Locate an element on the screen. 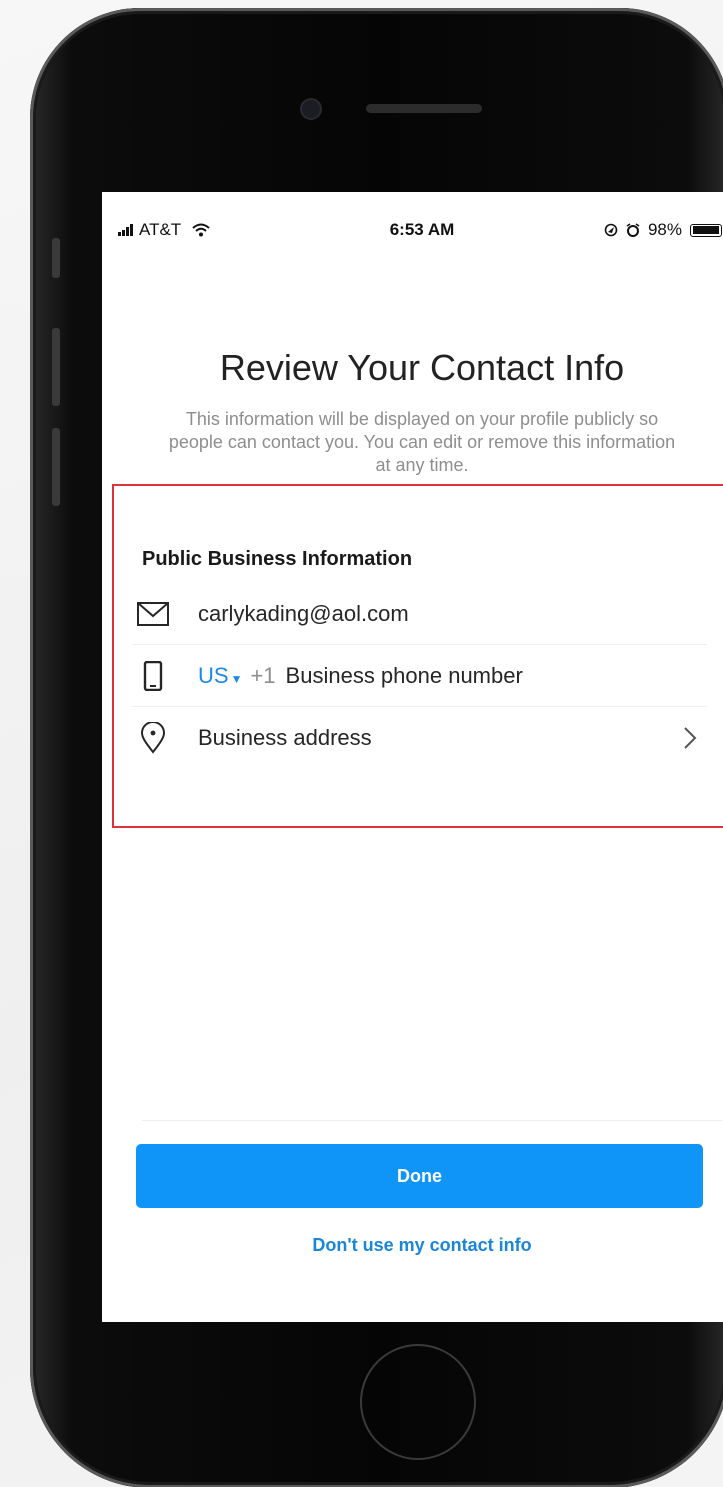 This screenshot has width=723, height=1487. section-title: Public Business Information is located at coordinates (277, 559).